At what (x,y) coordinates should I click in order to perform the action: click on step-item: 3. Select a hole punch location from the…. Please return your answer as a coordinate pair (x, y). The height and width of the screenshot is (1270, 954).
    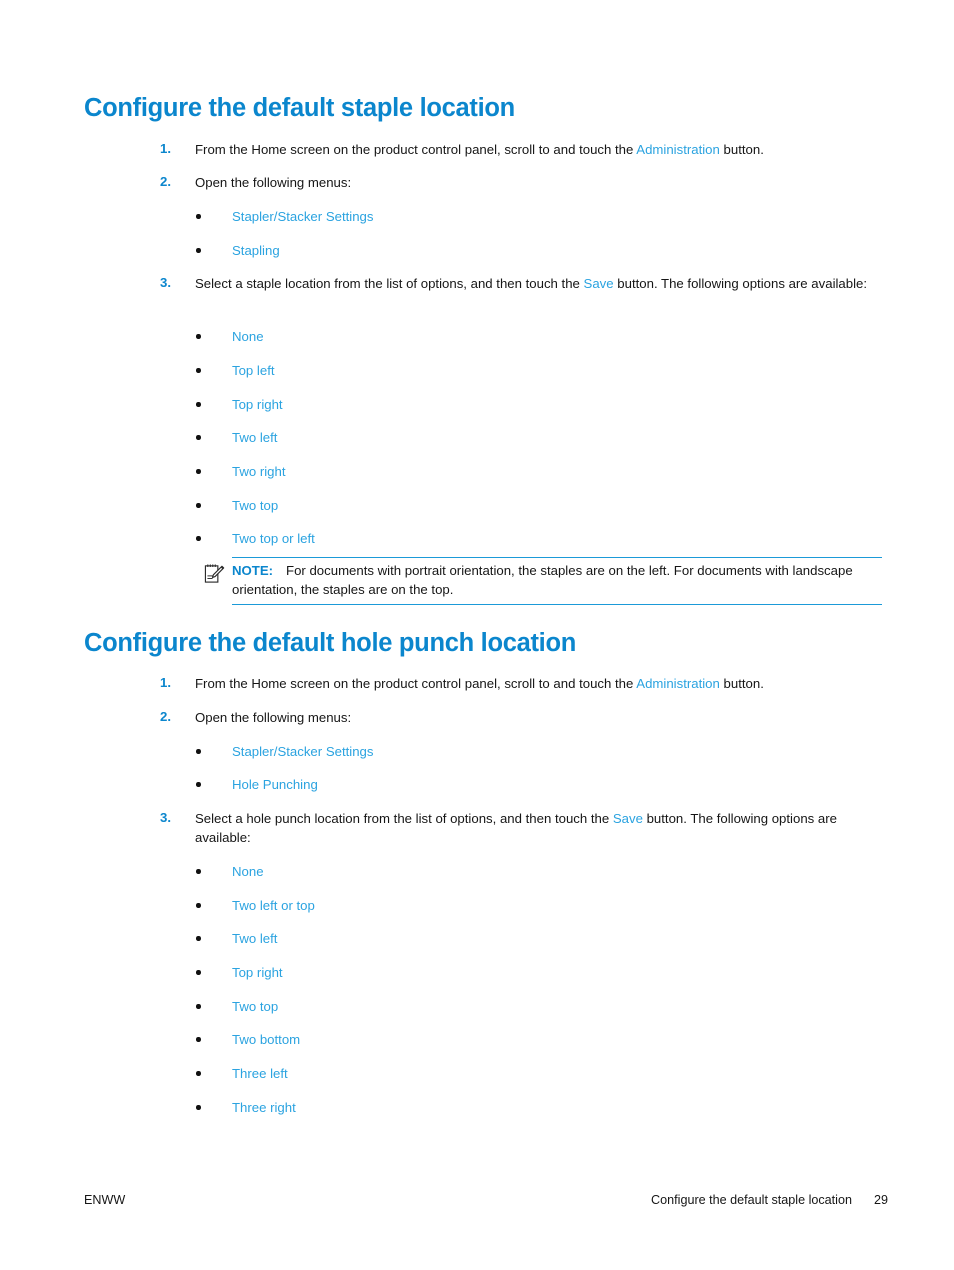
    Looking at the image, I should click on (521, 828).